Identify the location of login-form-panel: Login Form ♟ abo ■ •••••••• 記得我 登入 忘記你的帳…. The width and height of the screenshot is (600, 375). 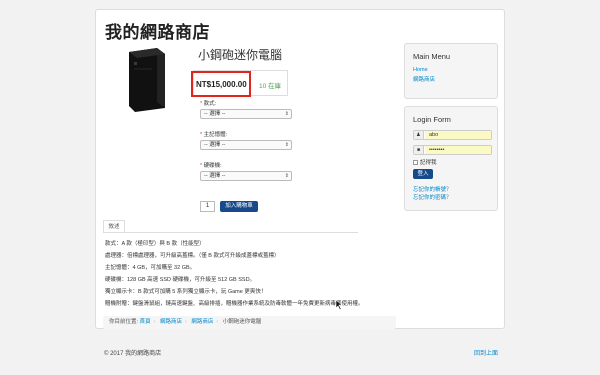
(451, 158).